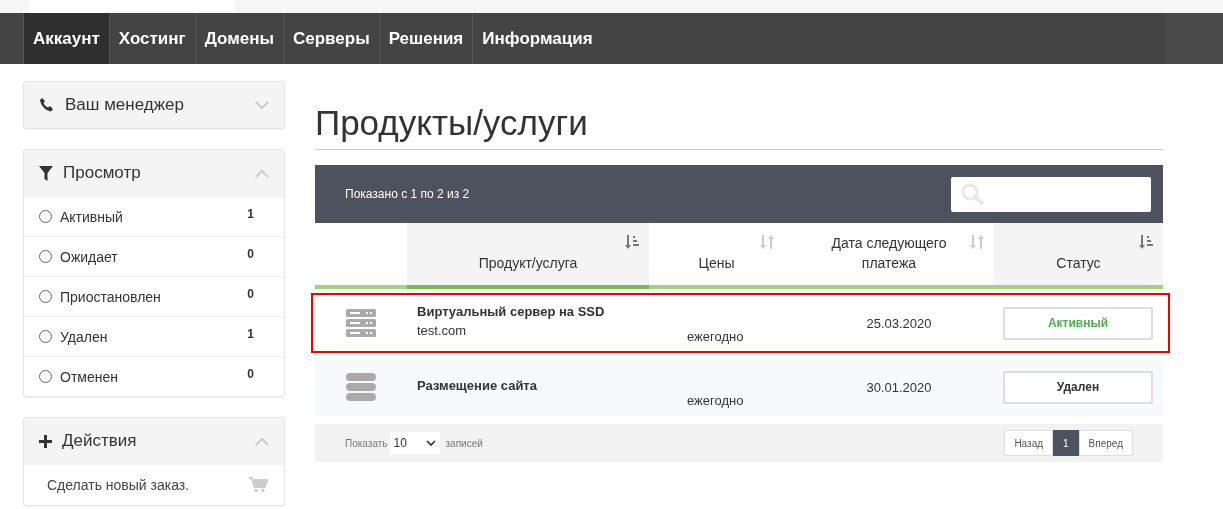 The width and height of the screenshot is (1223, 509). I want to click on nav-tab: Решения, so click(425, 38).